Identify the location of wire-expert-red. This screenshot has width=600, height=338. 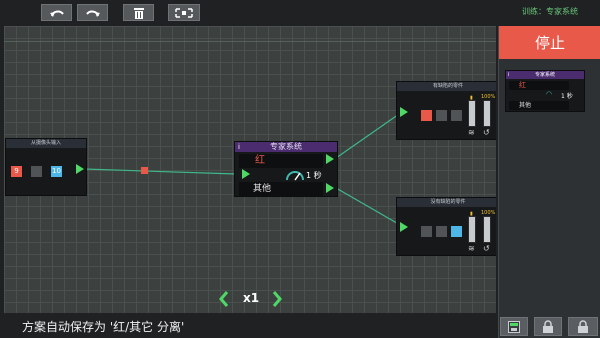
(369, 135).